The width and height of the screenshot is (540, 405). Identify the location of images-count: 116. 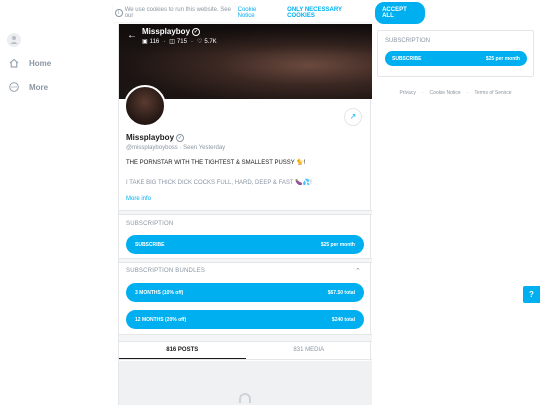
(154, 41).